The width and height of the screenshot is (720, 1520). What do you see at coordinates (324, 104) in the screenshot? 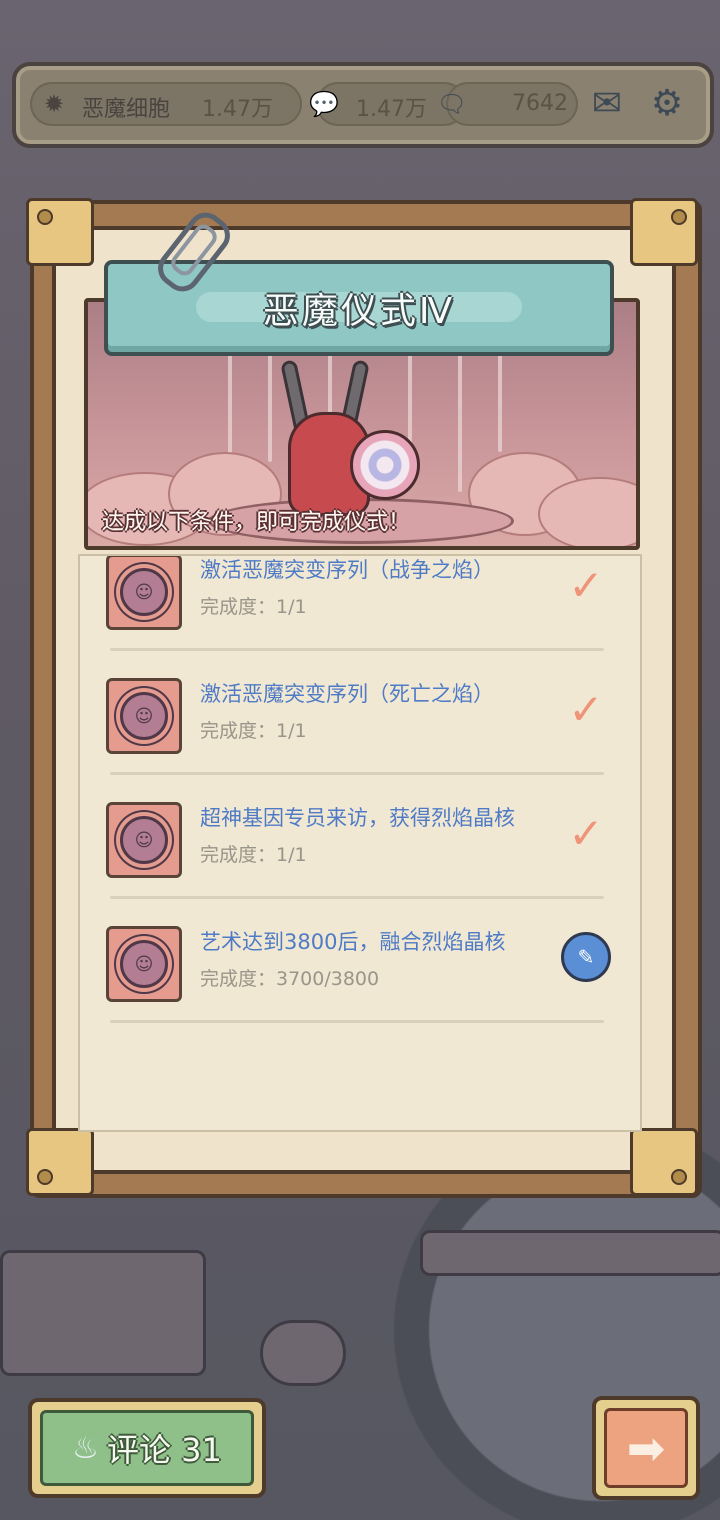
I see `chat-bubble-icon: 💬` at bounding box center [324, 104].